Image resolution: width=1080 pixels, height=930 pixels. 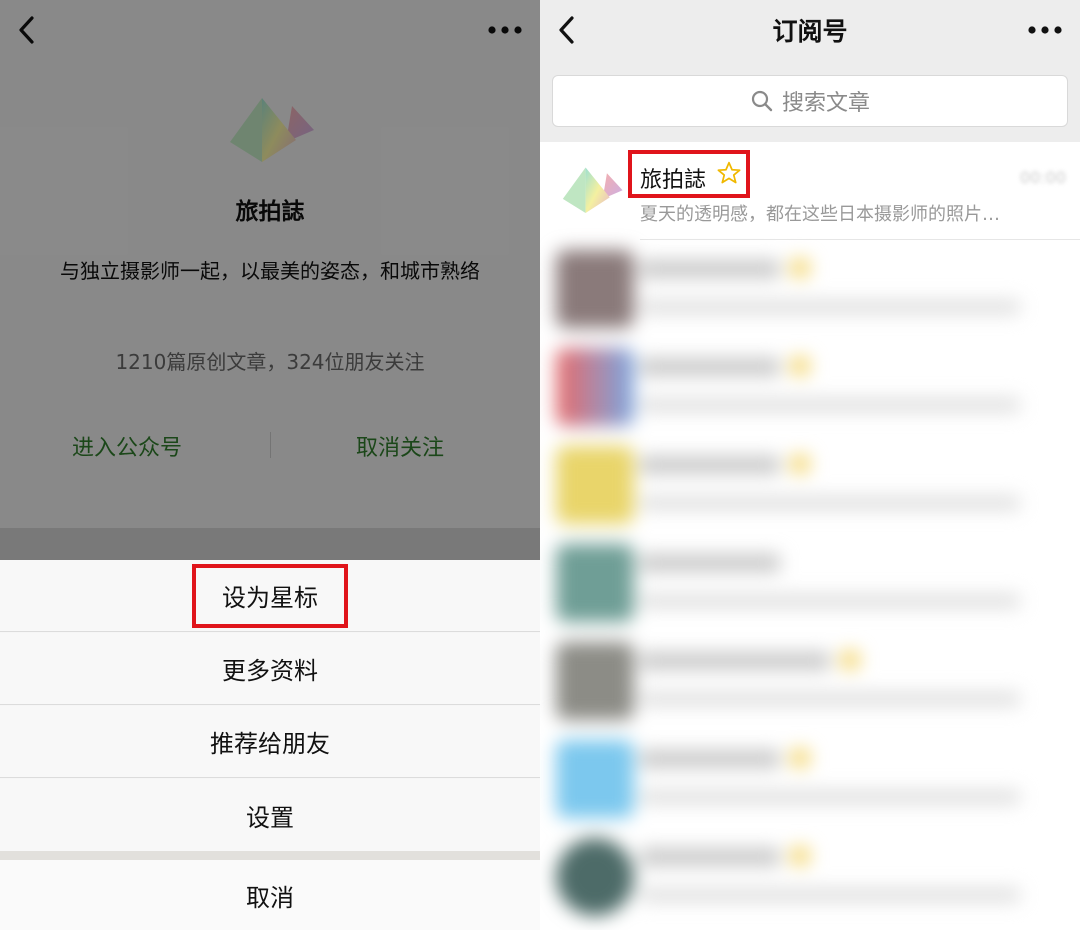 I want to click on search-placeholder: 搜索文章, so click(x=825, y=103).